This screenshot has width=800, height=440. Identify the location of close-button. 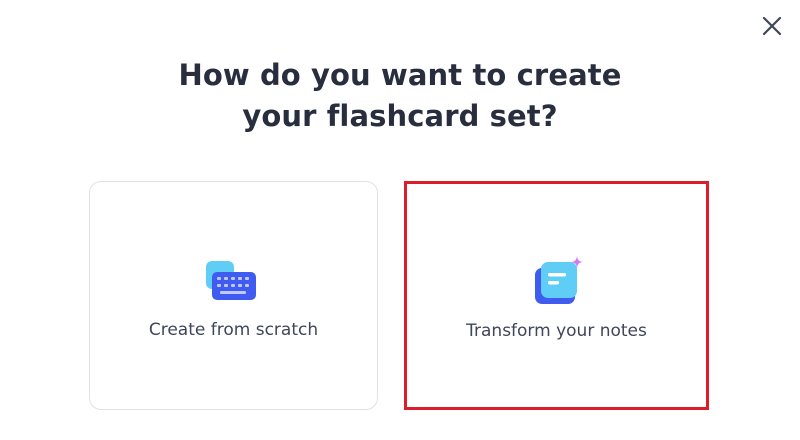
(772, 26).